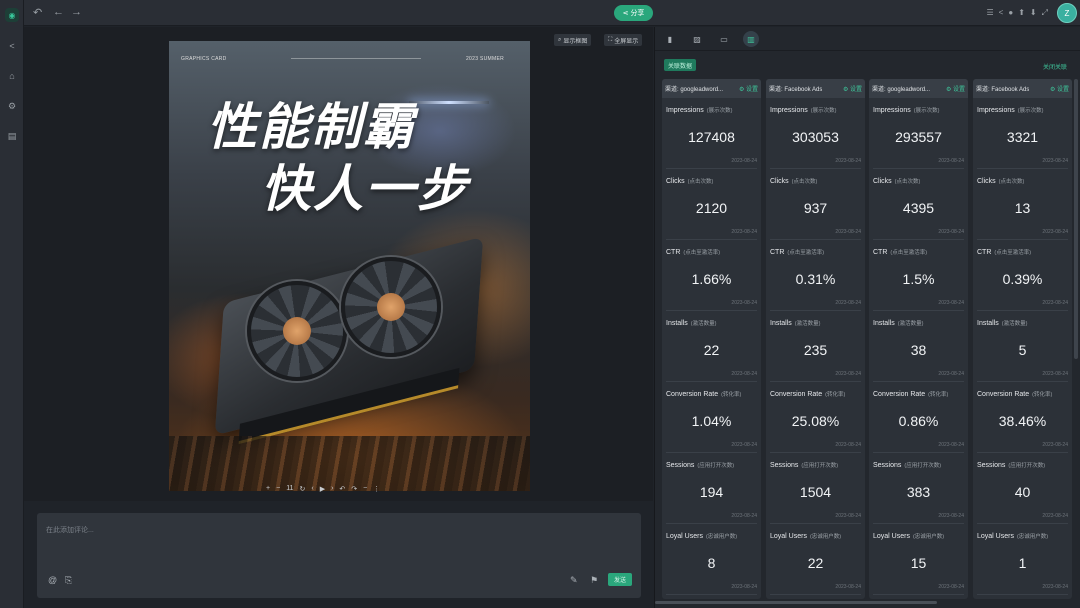 This screenshot has width=1080, height=608. What do you see at coordinates (268, 489) in the screenshot?
I see `zoom-in-icon: +` at bounding box center [268, 489].